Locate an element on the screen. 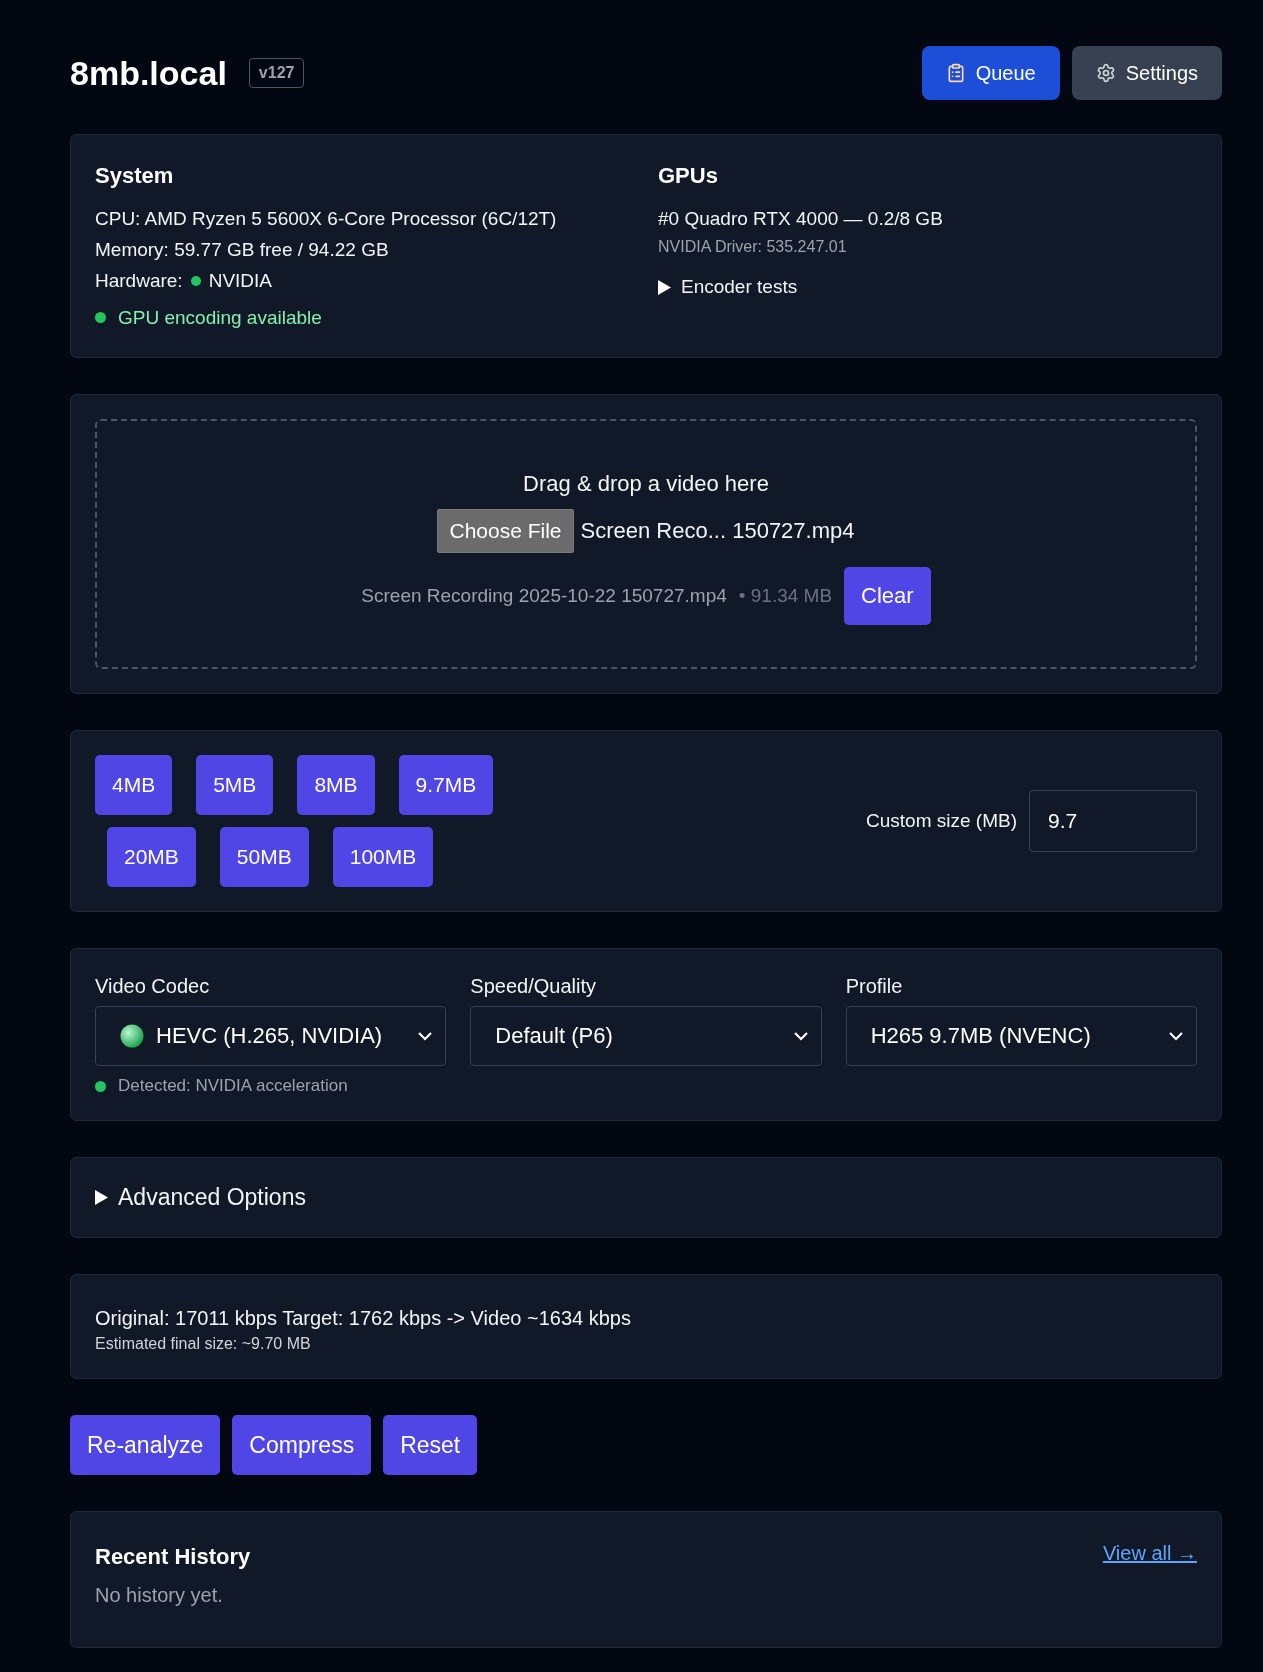 The height and width of the screenshot is (1672, 1263). action-button: Compress is located at coordinates (302, 1445).